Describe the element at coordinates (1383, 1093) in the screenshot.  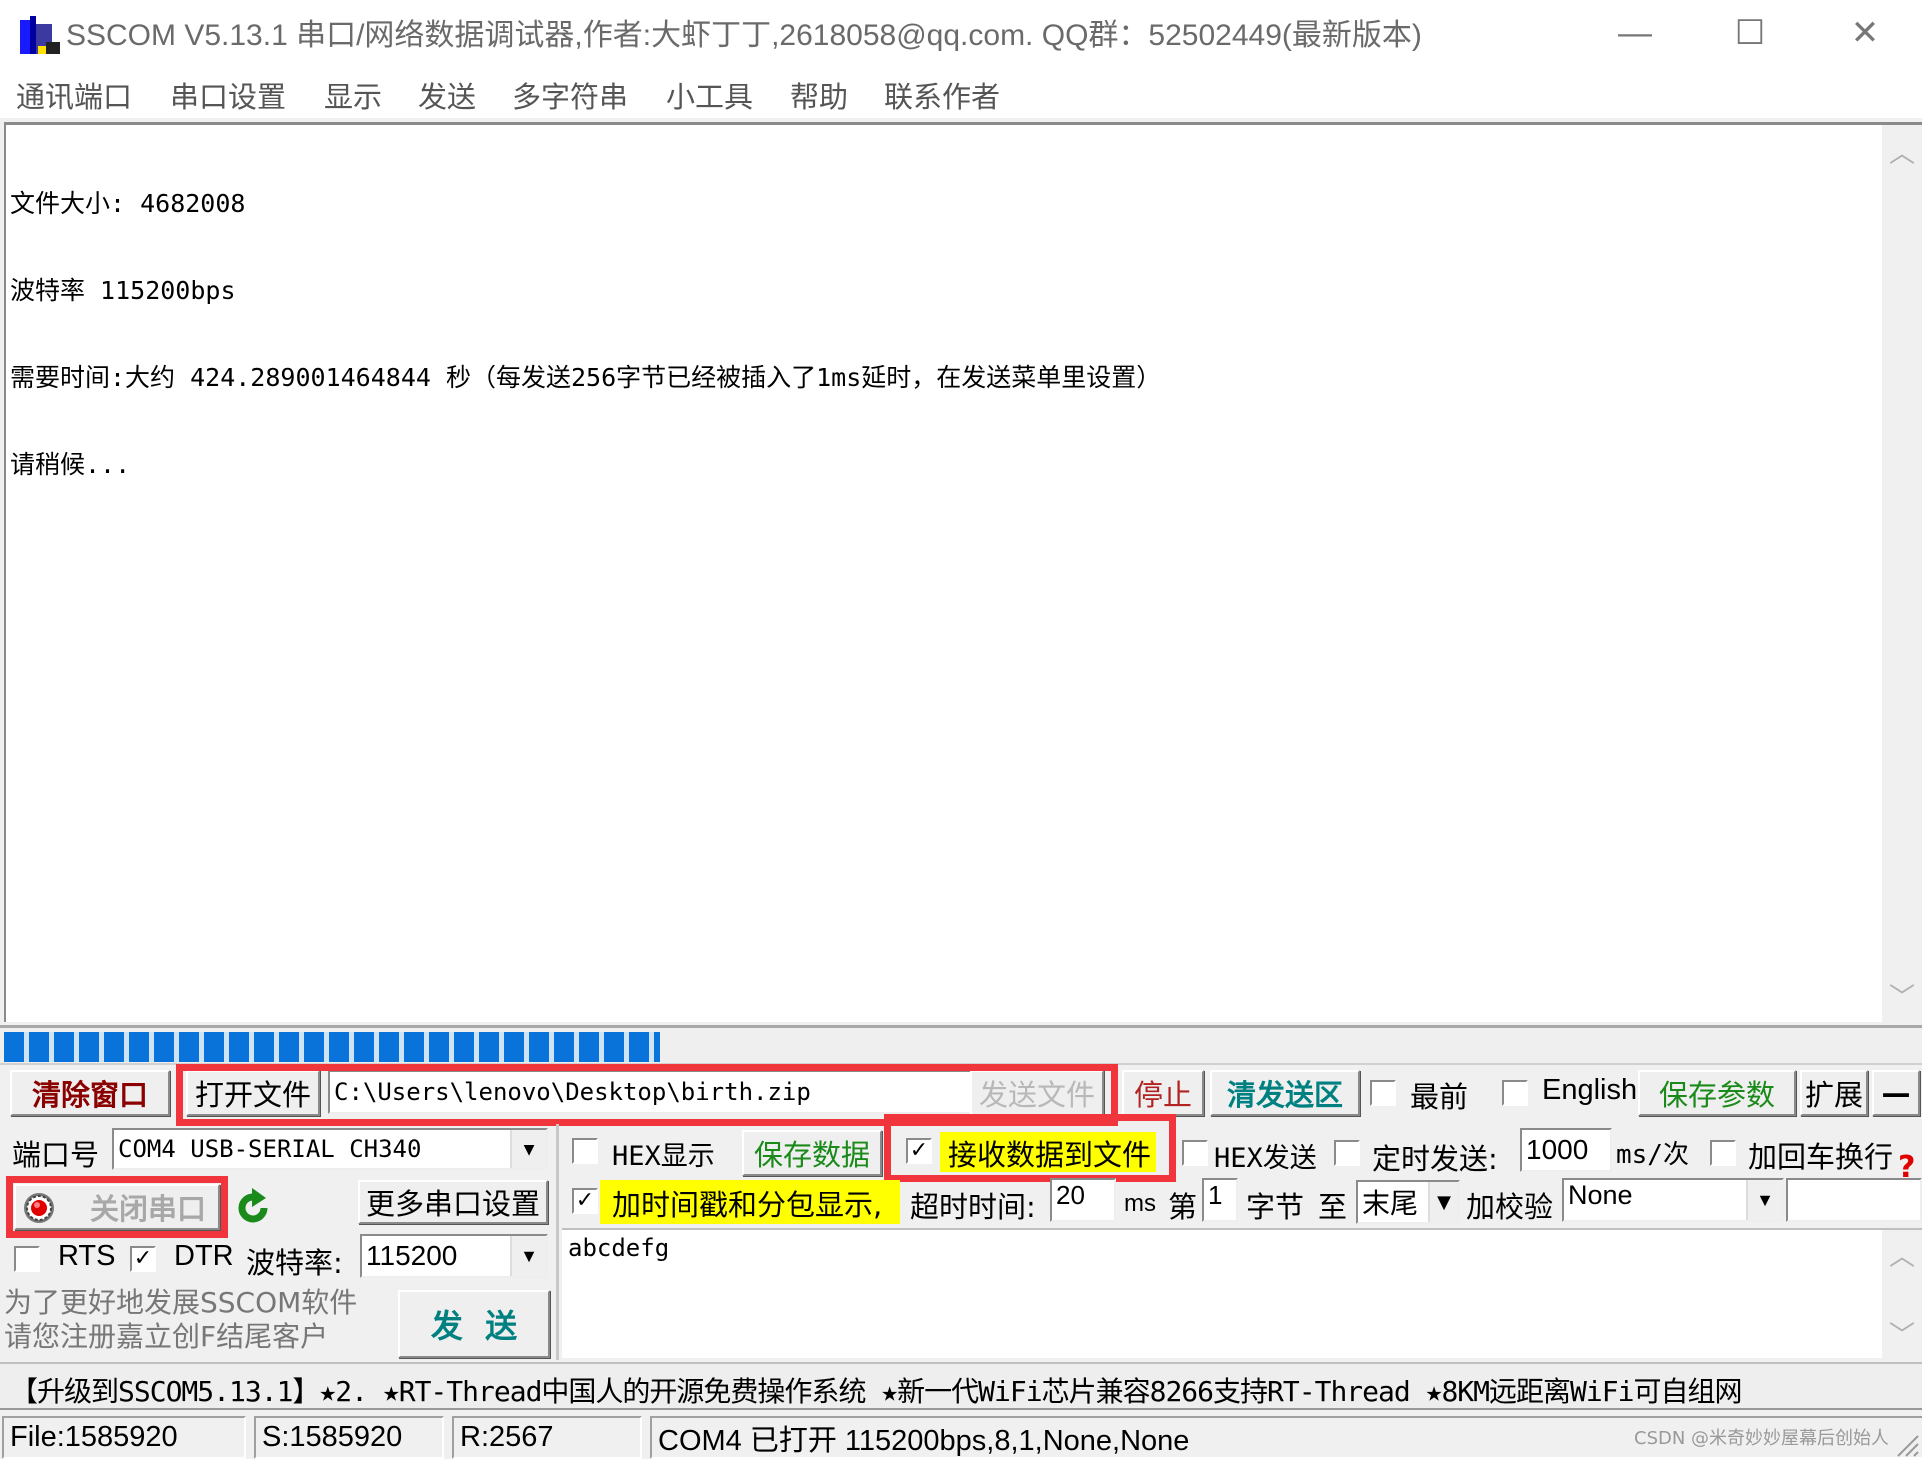
I see `topmost-checkbox` at that location.